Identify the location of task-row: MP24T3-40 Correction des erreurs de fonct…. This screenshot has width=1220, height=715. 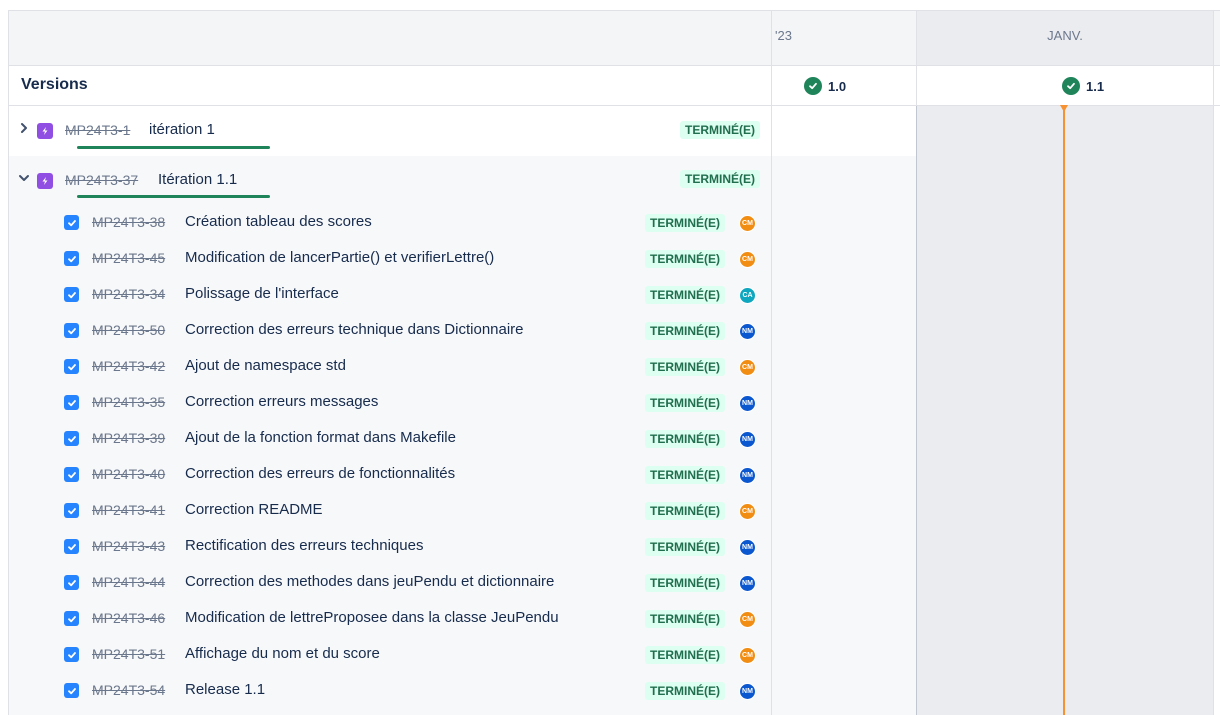
(390, 475).